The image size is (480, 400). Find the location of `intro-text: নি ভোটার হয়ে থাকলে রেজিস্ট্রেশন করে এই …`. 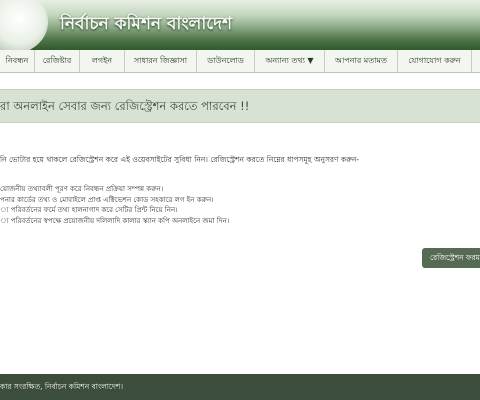

intro-text: নি ভোটার হয়ে থাকলে রেজিস্ট্রেশন করে এই … is located at coordinates (180, 159).